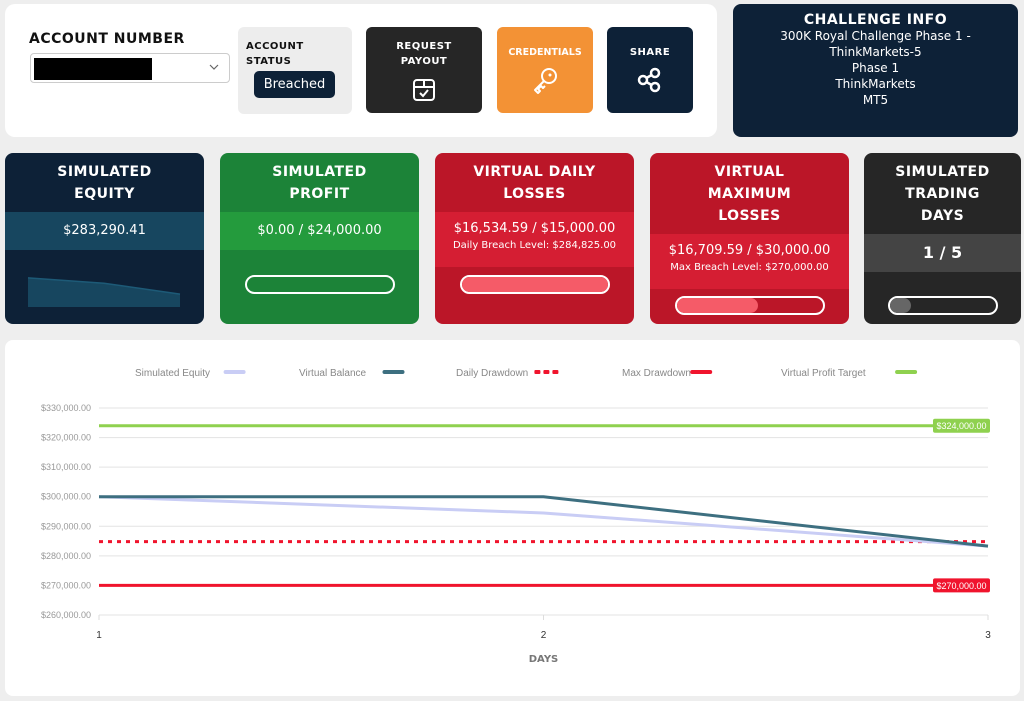  I want to click on max-breach-level: Max Breach Level: $270,000.00, so click(749, 267).